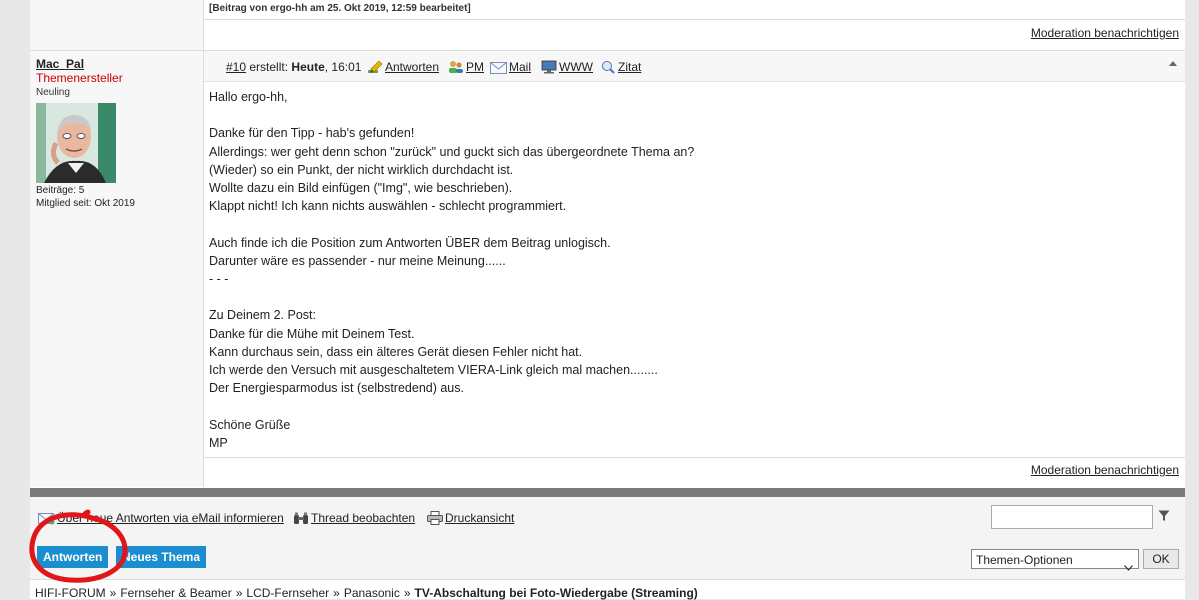 This screenshot has height=600, width=1199. What do you see at coordinates (287, 593) in the screenshot?
I see `breadcrumb-item: LCD-Fernseher` at bounding box center [287, 593].